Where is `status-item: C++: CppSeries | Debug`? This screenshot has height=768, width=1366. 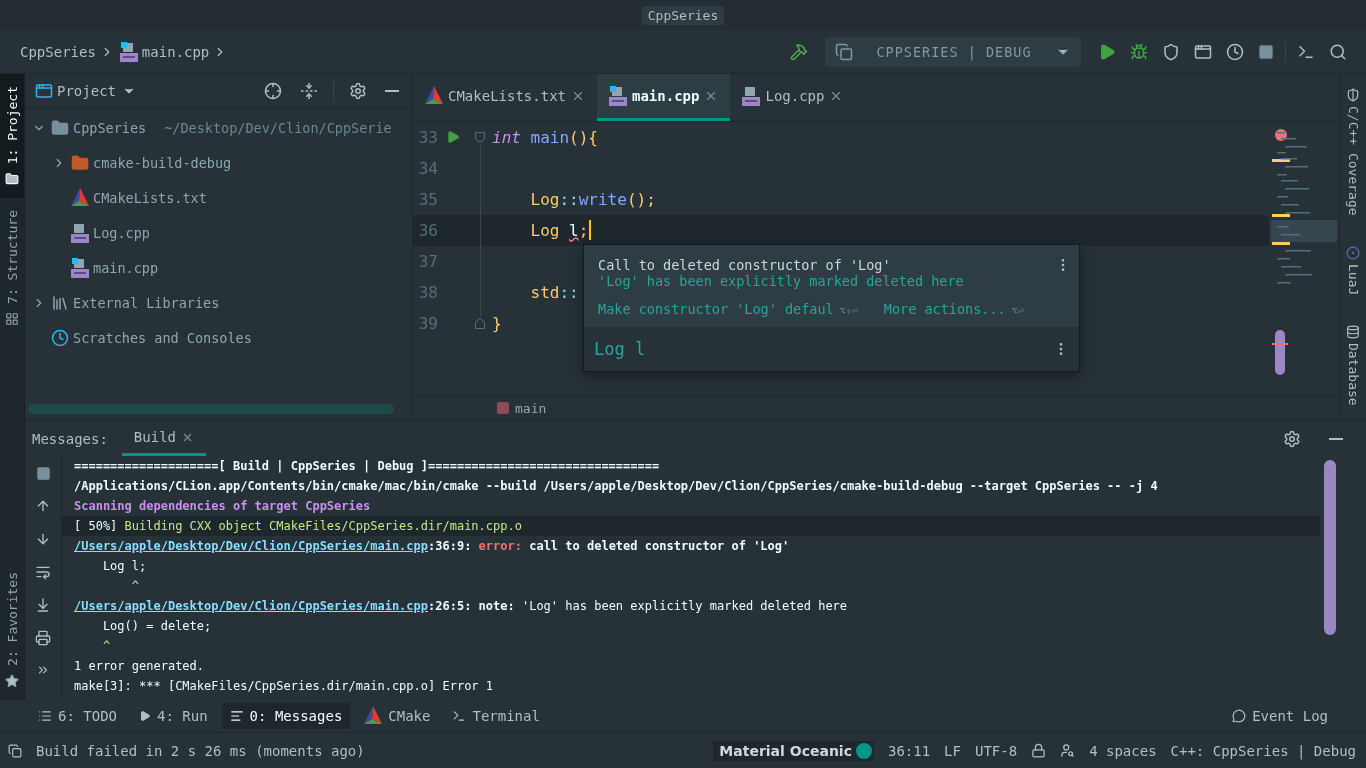
status-item: C++: CppSeries | Debug is located at coordinates (1263, 750).